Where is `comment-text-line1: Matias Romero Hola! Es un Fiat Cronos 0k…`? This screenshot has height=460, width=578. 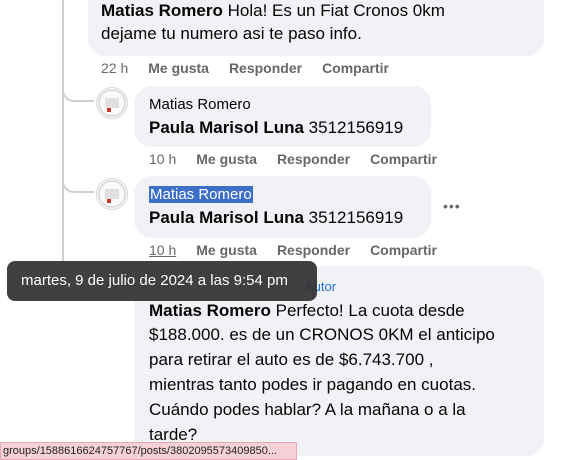
comment-text-line1: Matias Romero Hola! Es un Fiat Cronos 0k… is located at coordinates (273, 10).